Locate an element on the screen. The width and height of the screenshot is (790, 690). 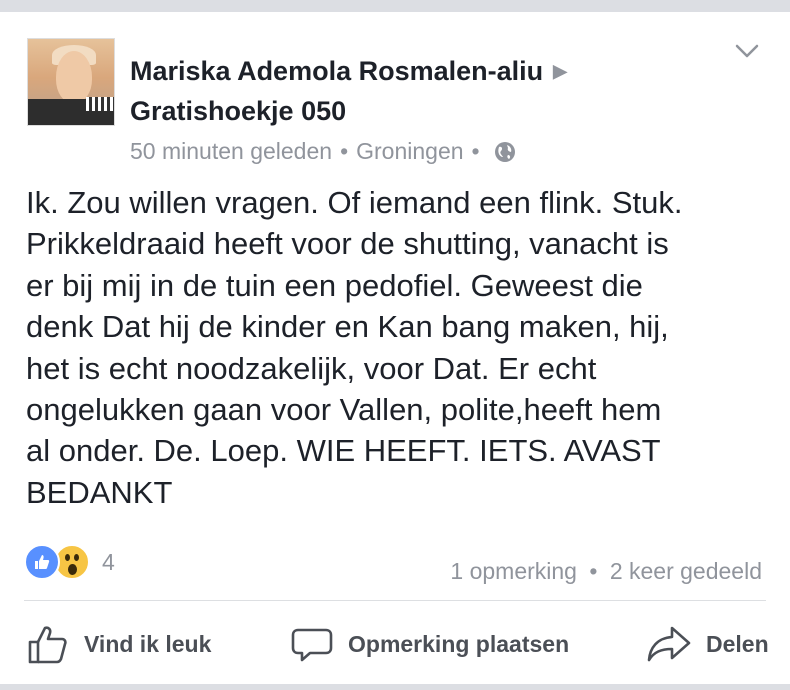
comment-label: Opmerking plaatsen is located at coordinates (459, 643).